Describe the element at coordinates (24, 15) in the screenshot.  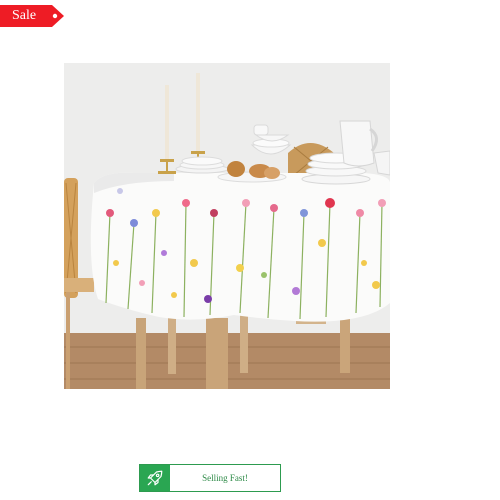
I see `sale-badge-label: Sale` at that location.